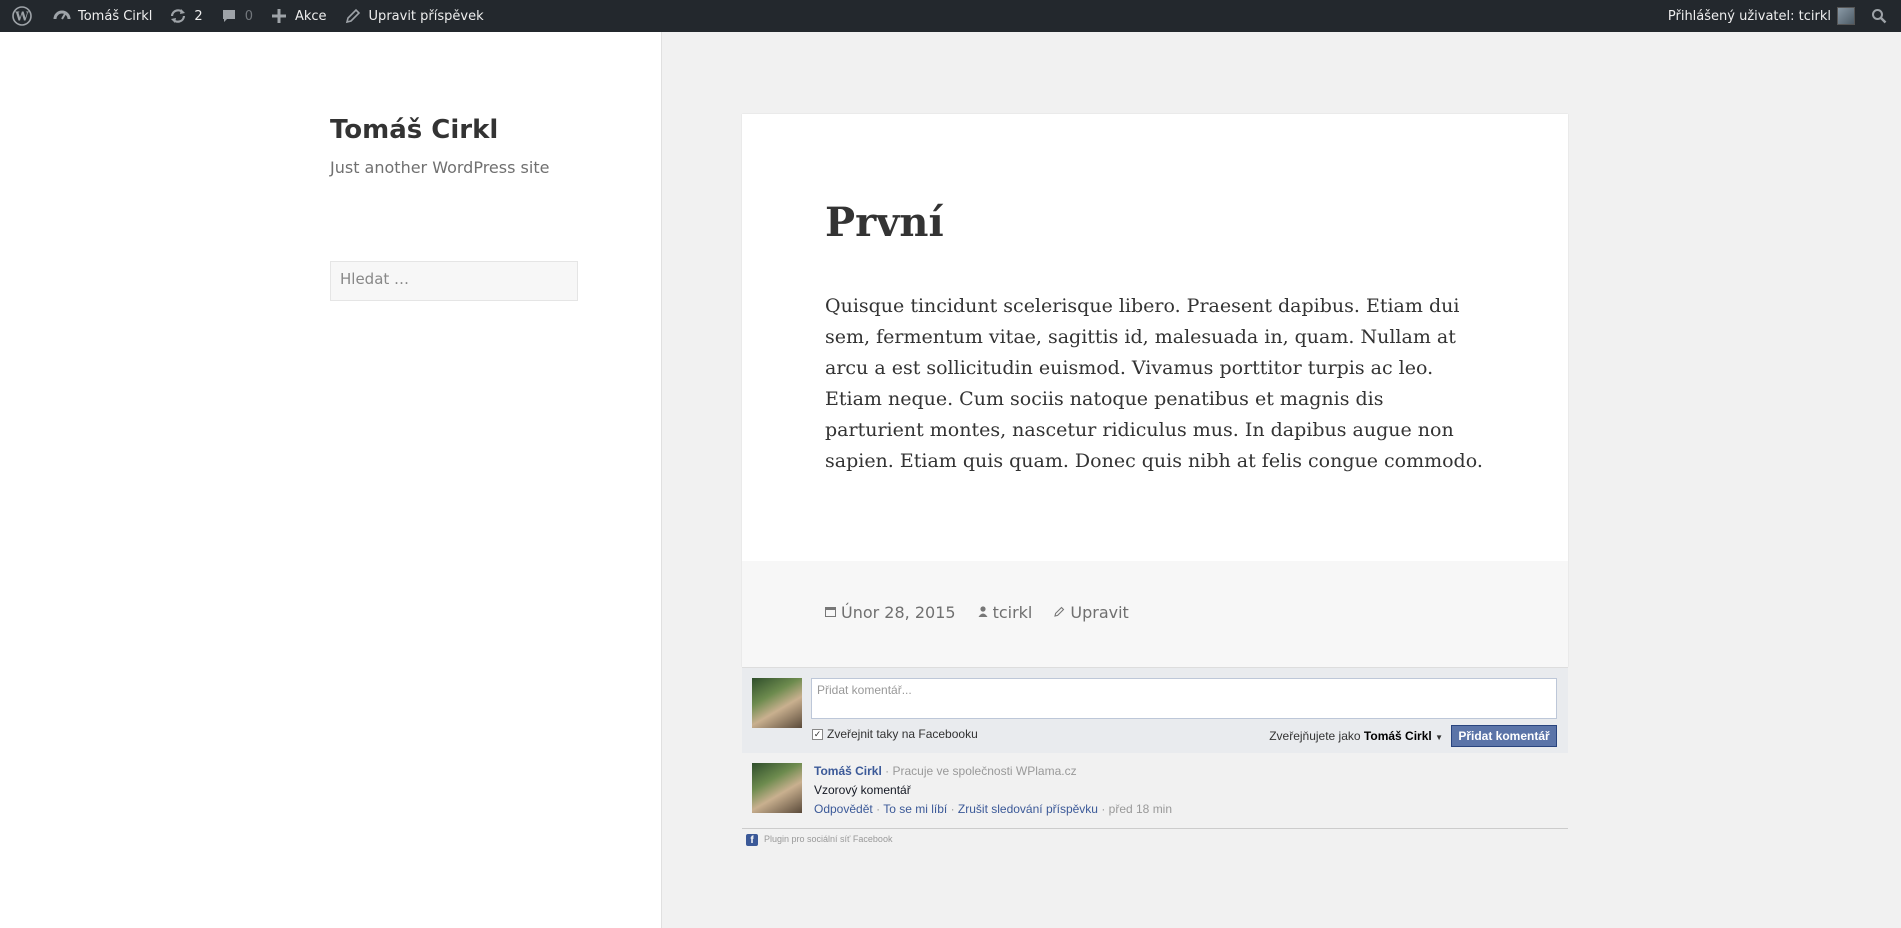  I want to click on fb-comment-author: Tomáš Cirkl, so click(848, 771).